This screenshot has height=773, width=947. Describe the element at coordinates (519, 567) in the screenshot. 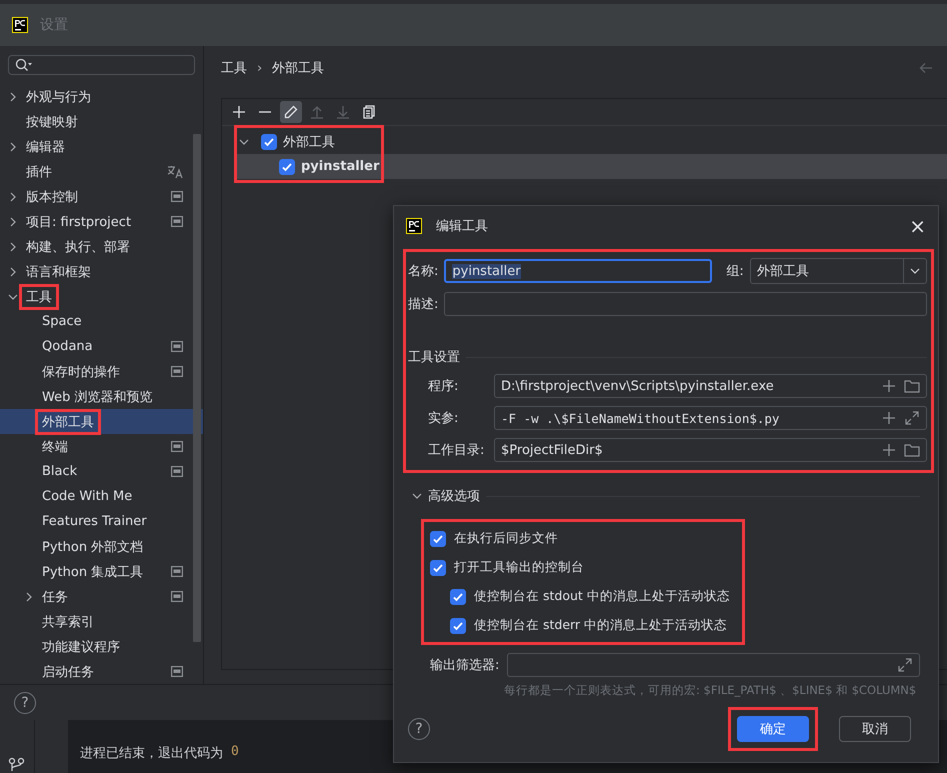

I see `checkbox-label: 打开工具输出的控制台` at that location.